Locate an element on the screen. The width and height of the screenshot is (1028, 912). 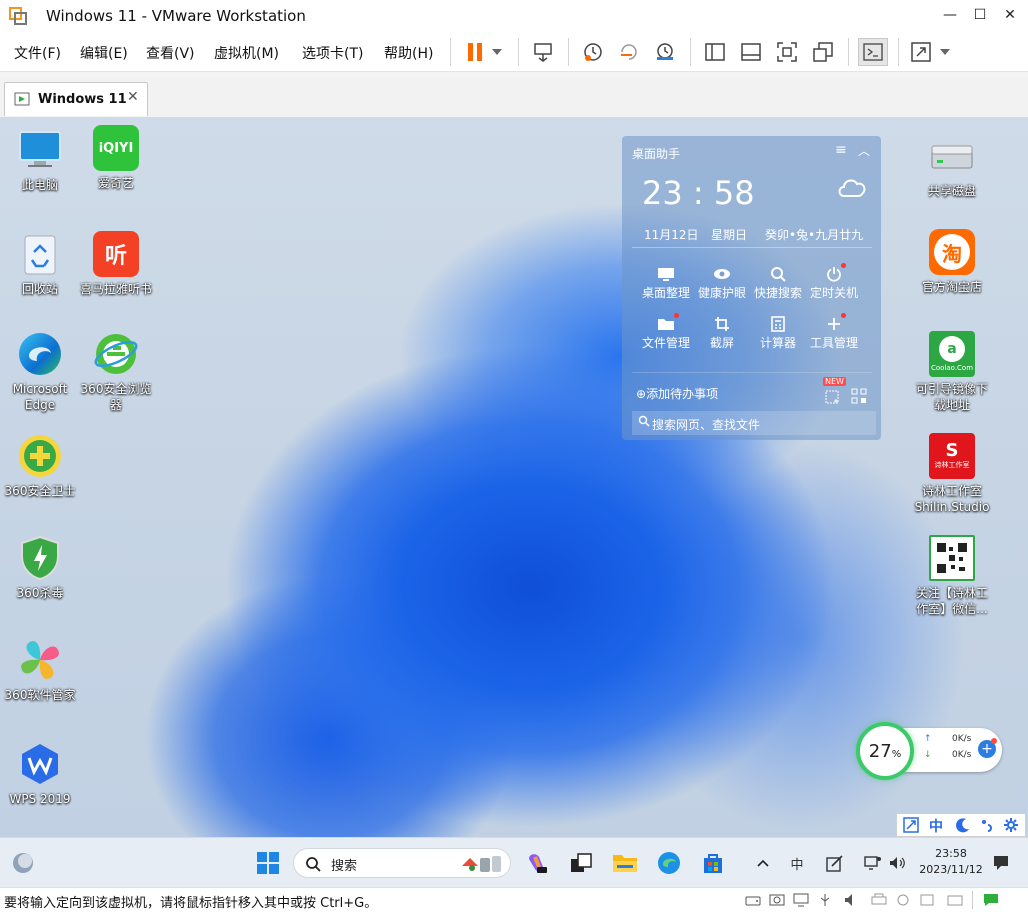
plus-icon is located at coordinates (834, 324).